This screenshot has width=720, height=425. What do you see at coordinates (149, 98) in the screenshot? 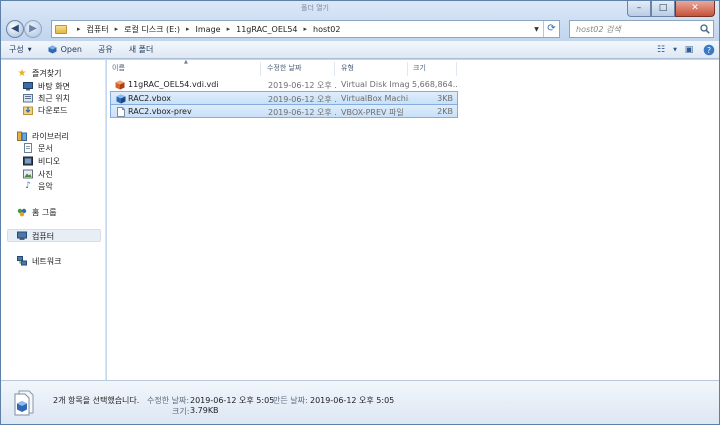
I see `file-name: RAC2.vbox` at bounding box center [149, 98].